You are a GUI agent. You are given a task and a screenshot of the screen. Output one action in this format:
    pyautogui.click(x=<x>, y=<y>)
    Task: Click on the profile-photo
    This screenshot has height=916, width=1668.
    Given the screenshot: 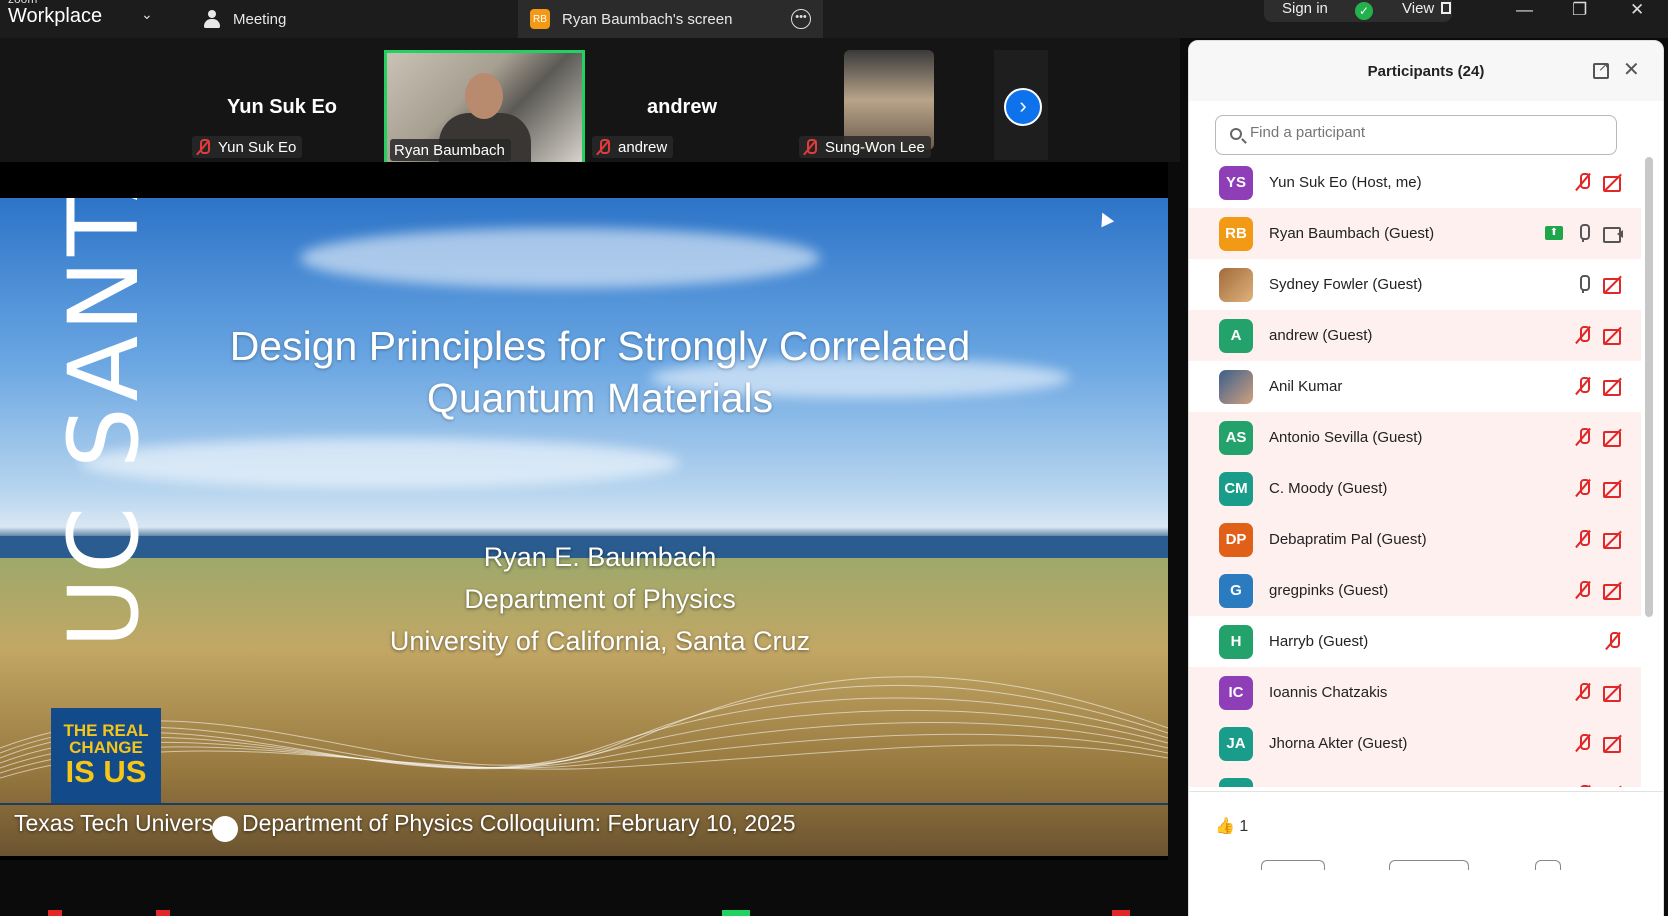 What is the action you would take?
    pyautogui.click(x=889, y=100)
    